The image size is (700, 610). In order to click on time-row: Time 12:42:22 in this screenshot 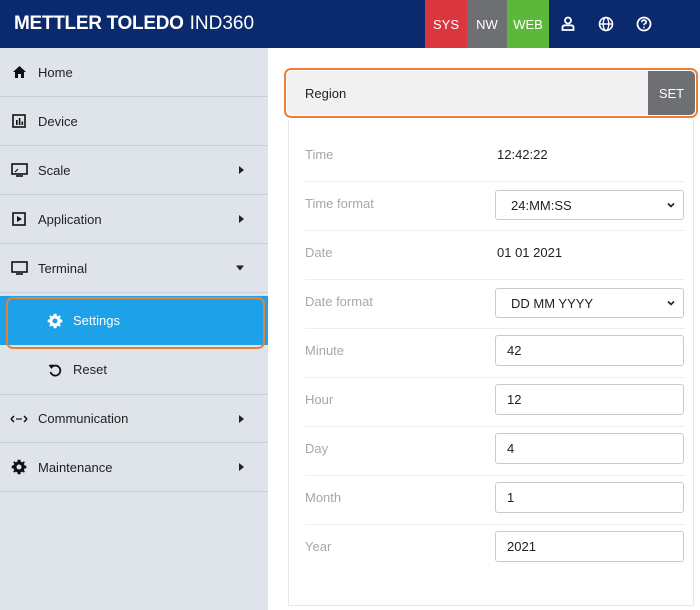, I will do `click(495, 157)`.